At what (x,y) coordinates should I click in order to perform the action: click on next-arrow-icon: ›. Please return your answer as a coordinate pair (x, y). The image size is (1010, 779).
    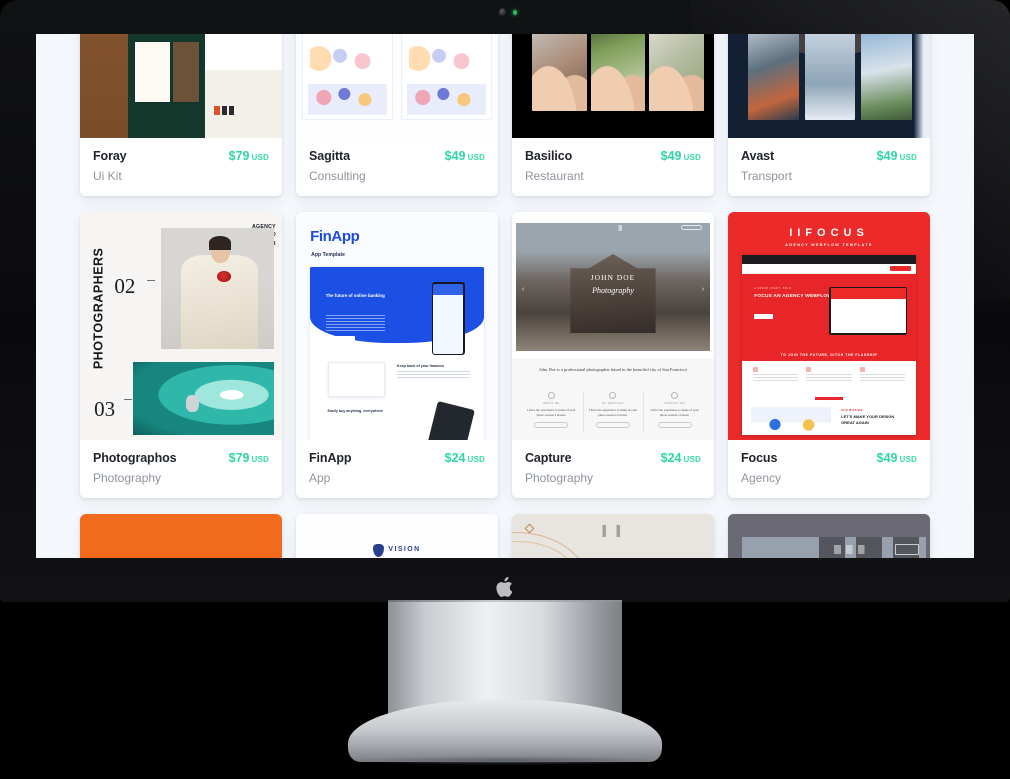
    Looking at the image, I should click on (703, 290).